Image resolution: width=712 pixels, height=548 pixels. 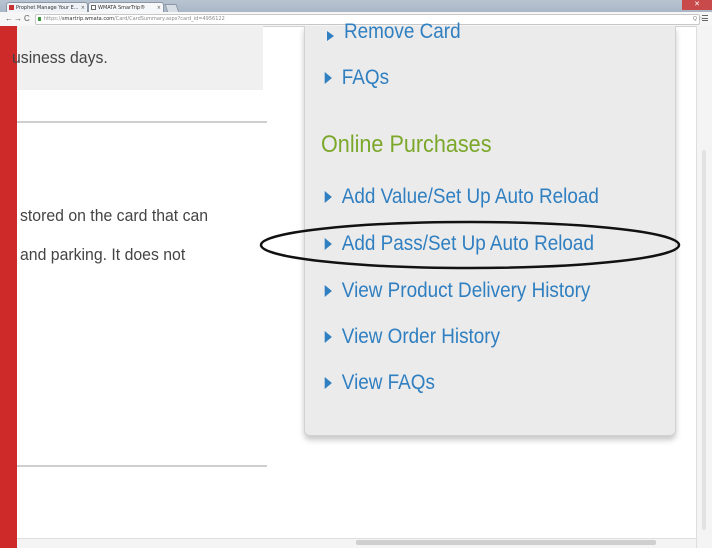 I want to click on faqs-link: FAQs, so click(x=355, y=78).